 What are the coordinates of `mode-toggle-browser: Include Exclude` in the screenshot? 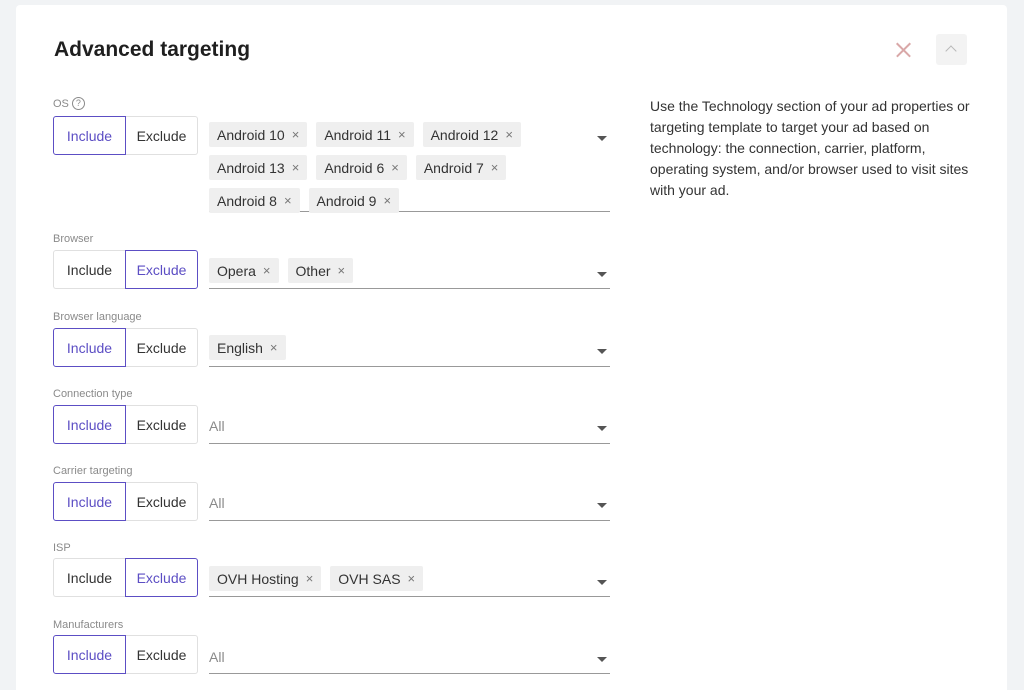 It's located at (125, 269).